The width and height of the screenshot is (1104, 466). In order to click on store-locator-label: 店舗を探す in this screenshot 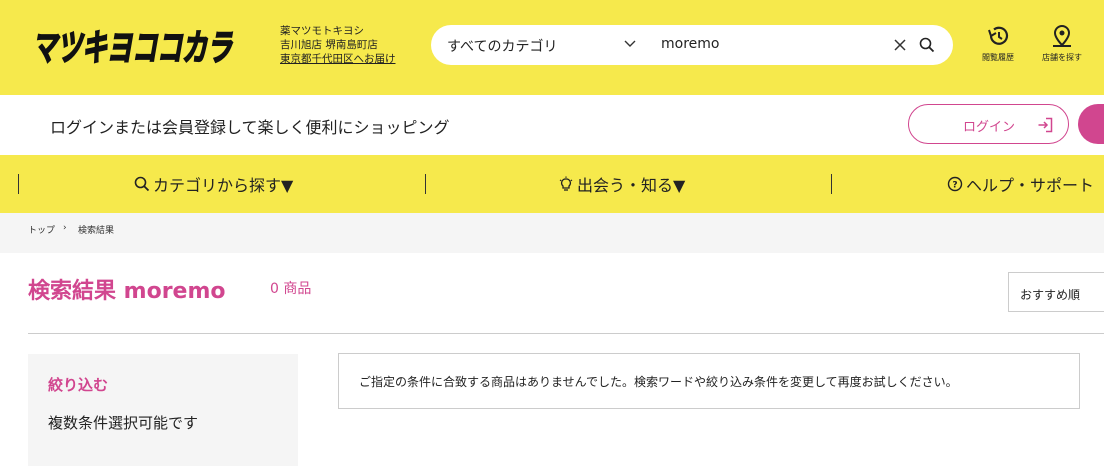, I will do `click(1062, 57)`.